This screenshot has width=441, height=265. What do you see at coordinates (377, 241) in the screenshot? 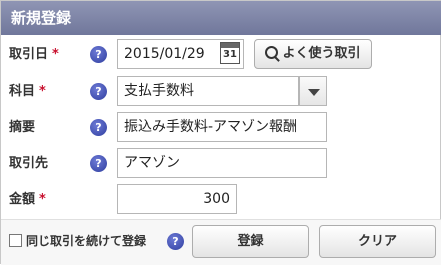
I see `clear-button: クリア` at bounding box center [377, 241].